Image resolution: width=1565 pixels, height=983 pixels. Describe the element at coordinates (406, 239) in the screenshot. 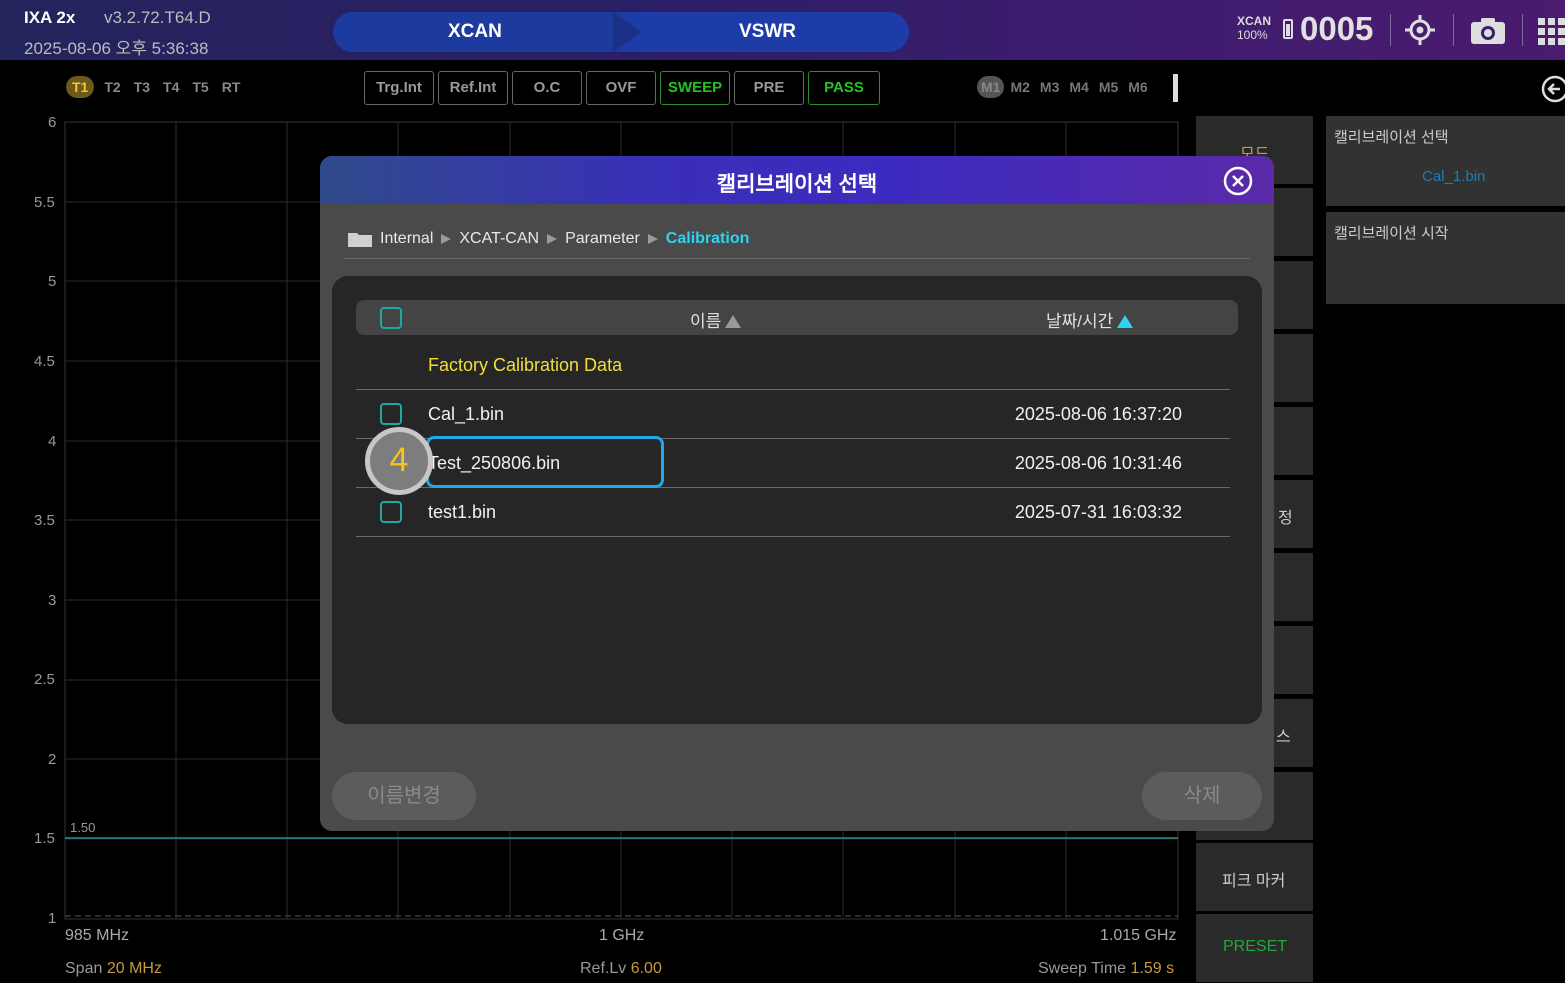

I see `breadcrumb-internal: Internal` at that location.